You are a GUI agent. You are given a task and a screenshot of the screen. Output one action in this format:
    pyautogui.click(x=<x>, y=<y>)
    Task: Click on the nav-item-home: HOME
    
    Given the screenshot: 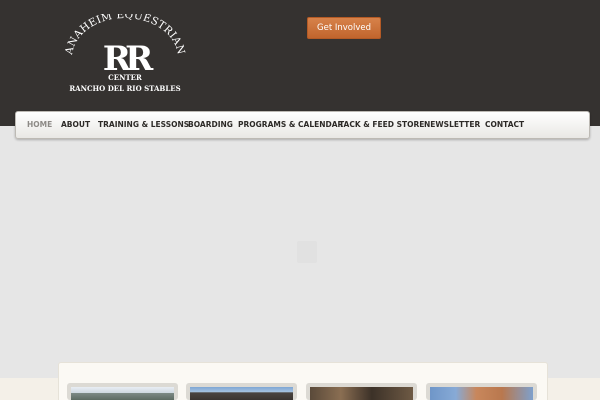 What is the action you would take?
    pyautogui.click(x=39, y=125)
    